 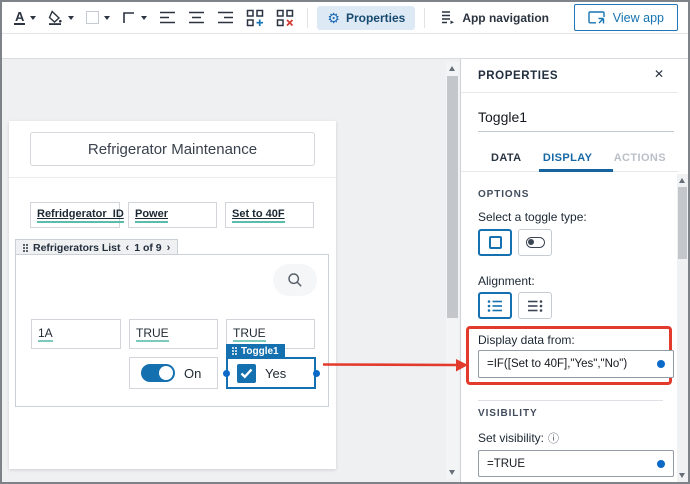 What do you see at coordinates (169, 247) in the screenshot?
I see `next-record-button: ›` at bounding box center [169, 247].